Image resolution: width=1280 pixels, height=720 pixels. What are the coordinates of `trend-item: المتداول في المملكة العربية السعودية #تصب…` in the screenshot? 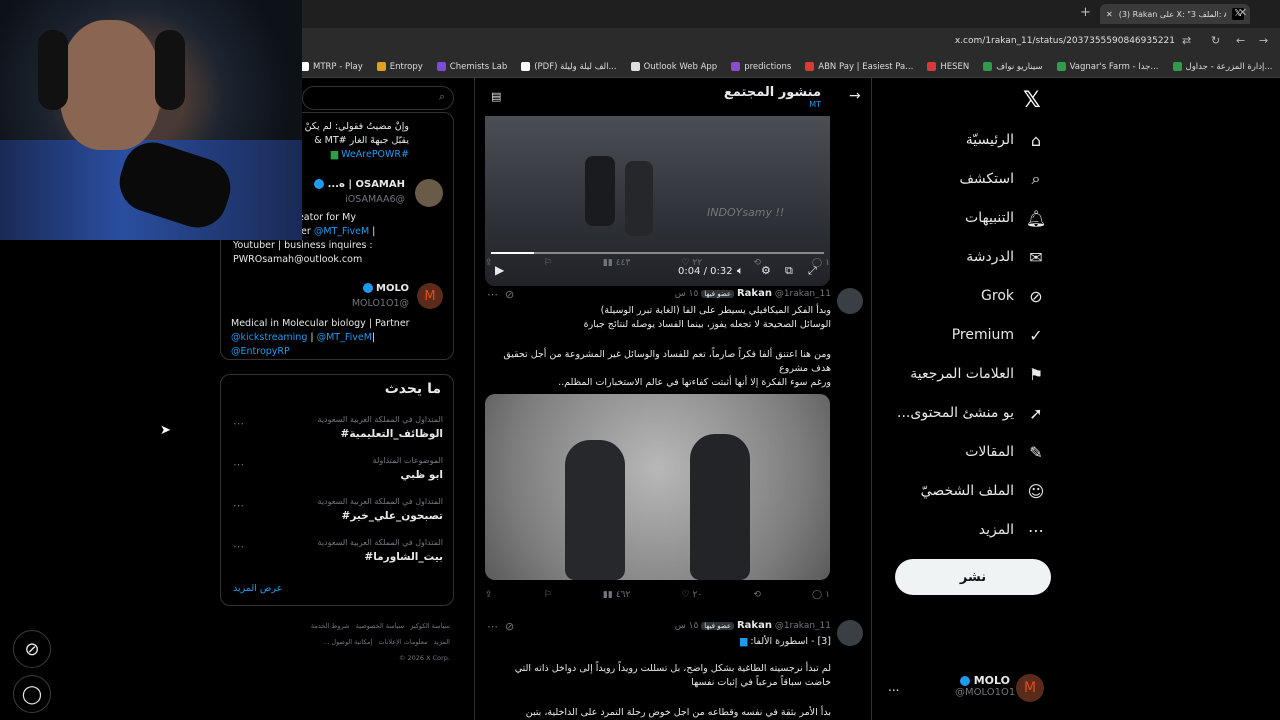 It's located at (338, 516).